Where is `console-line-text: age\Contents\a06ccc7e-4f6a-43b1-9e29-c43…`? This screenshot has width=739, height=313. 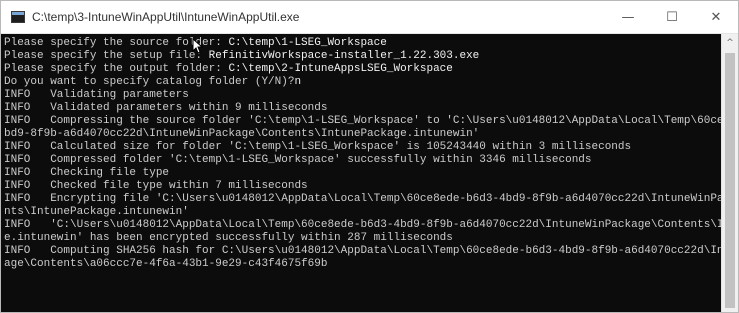 console-line-text: age\Contents\a06ccc7e-4f6a-43b1-9e29-c43… is located at coordinates (166, 264).